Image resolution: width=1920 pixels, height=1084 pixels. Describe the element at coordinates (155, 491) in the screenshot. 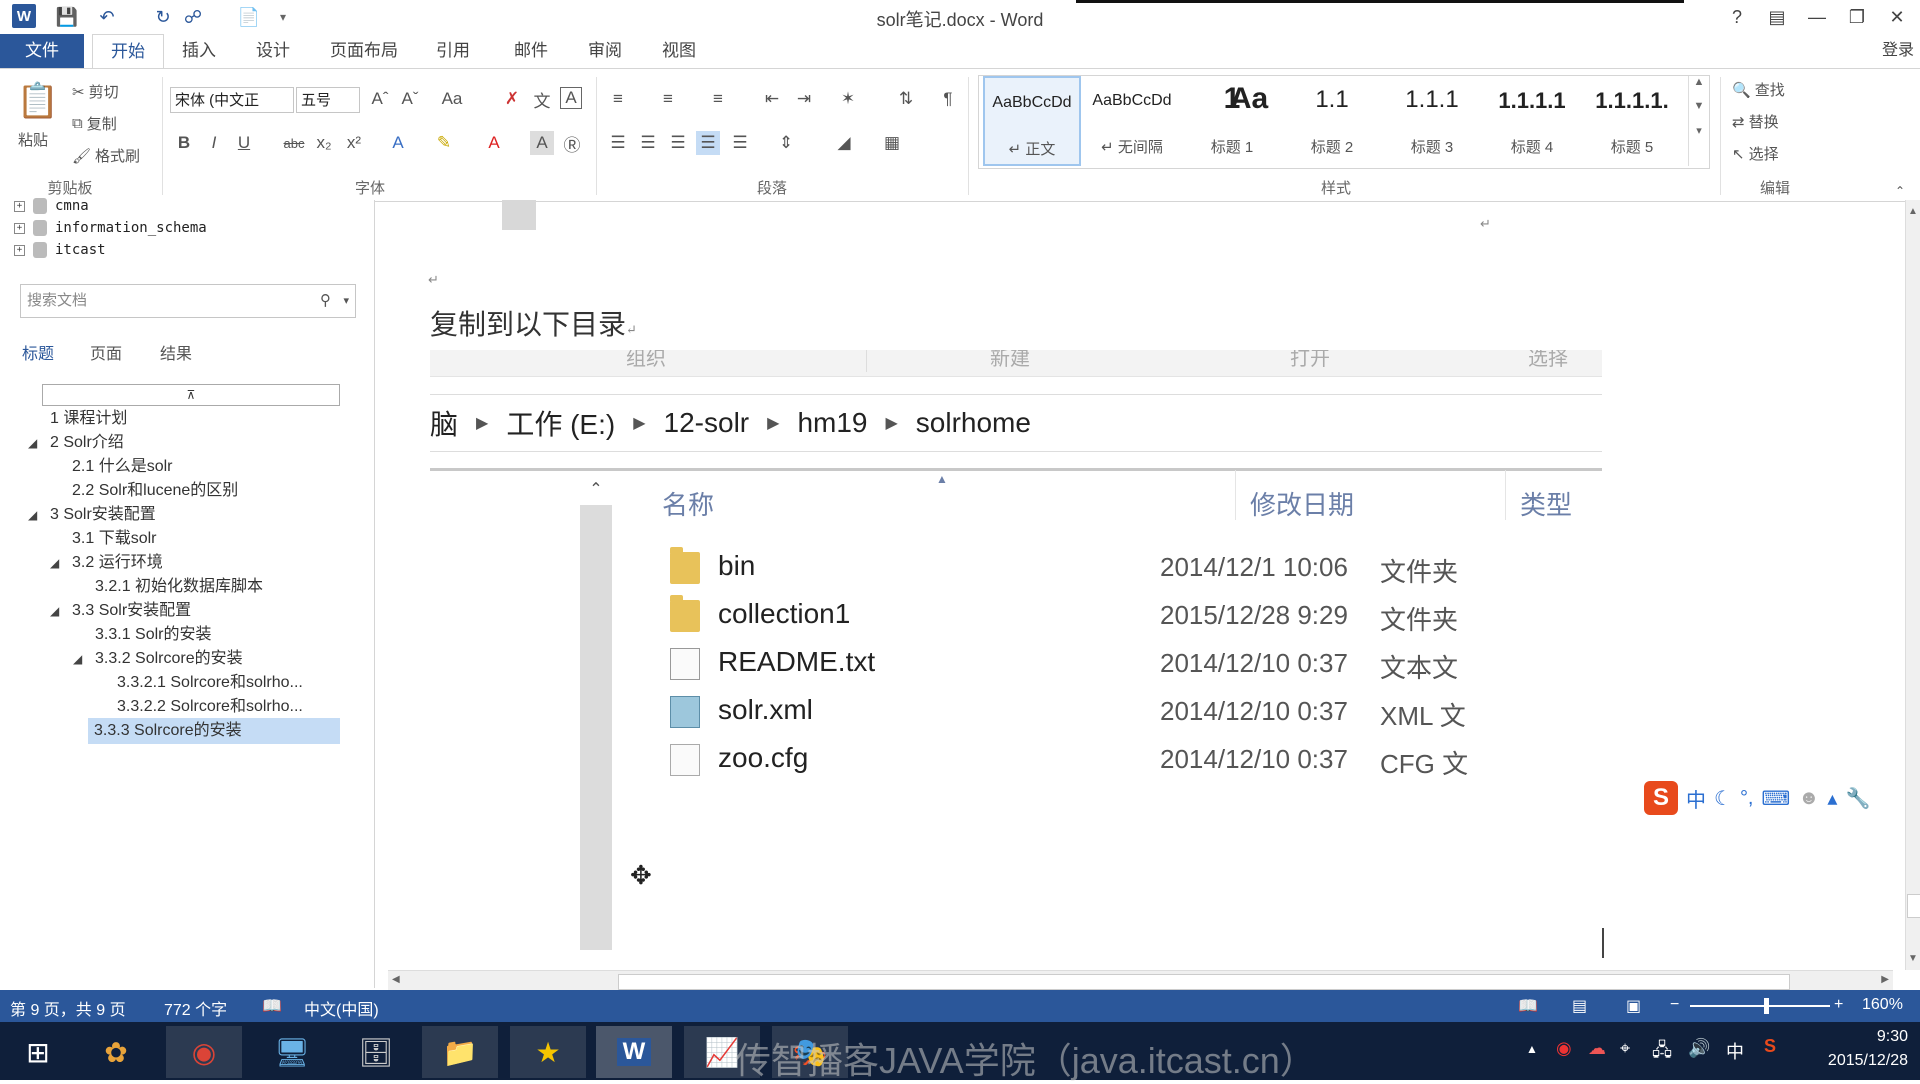

I see `heading-item: 2.2 Solr和lucene的区别` at that location.